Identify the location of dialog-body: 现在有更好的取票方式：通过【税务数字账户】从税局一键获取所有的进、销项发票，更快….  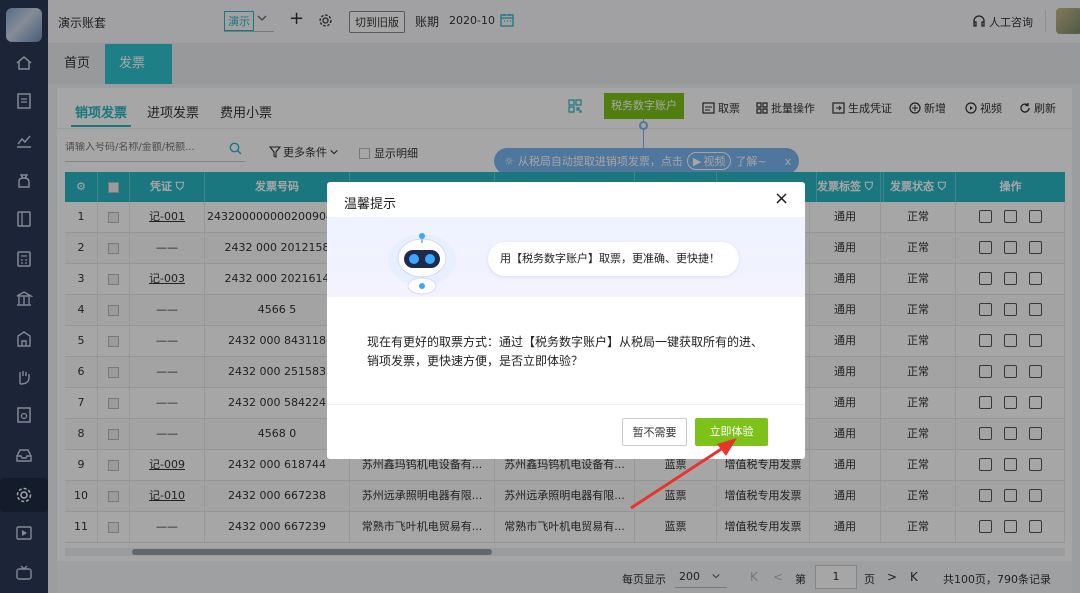
(565, 351).